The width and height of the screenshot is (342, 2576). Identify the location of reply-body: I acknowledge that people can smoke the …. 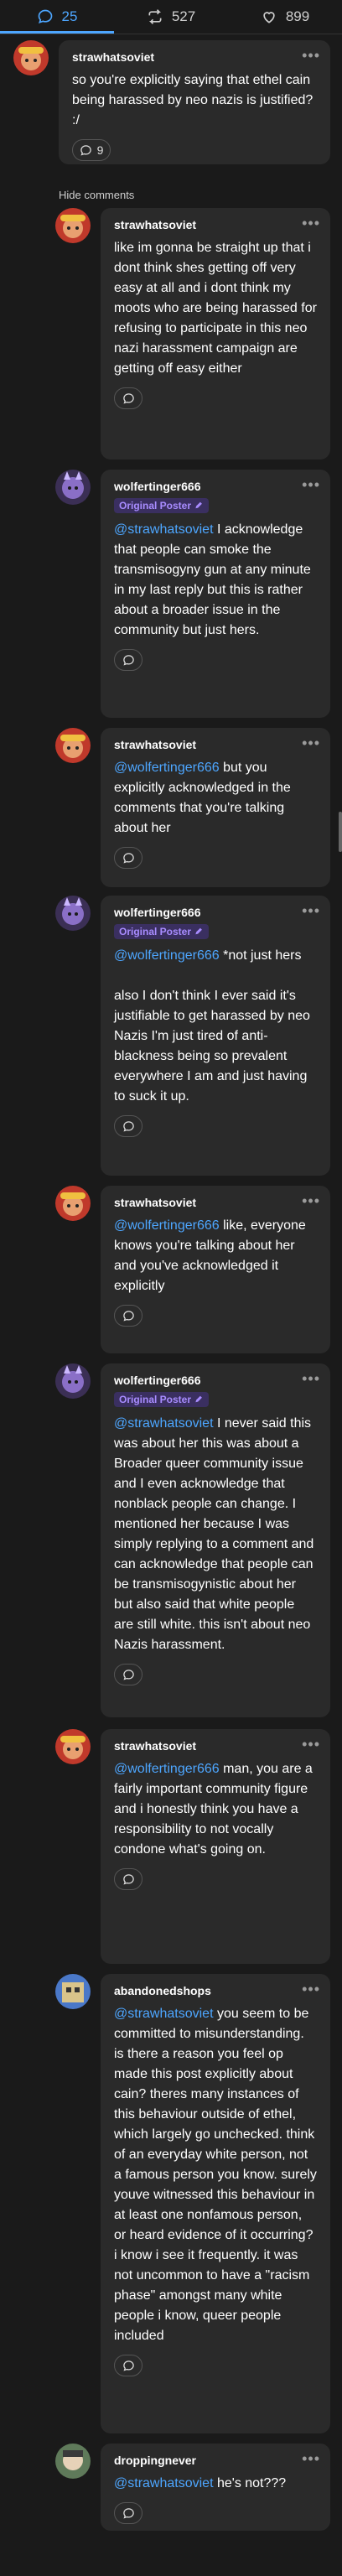
(212, 579).